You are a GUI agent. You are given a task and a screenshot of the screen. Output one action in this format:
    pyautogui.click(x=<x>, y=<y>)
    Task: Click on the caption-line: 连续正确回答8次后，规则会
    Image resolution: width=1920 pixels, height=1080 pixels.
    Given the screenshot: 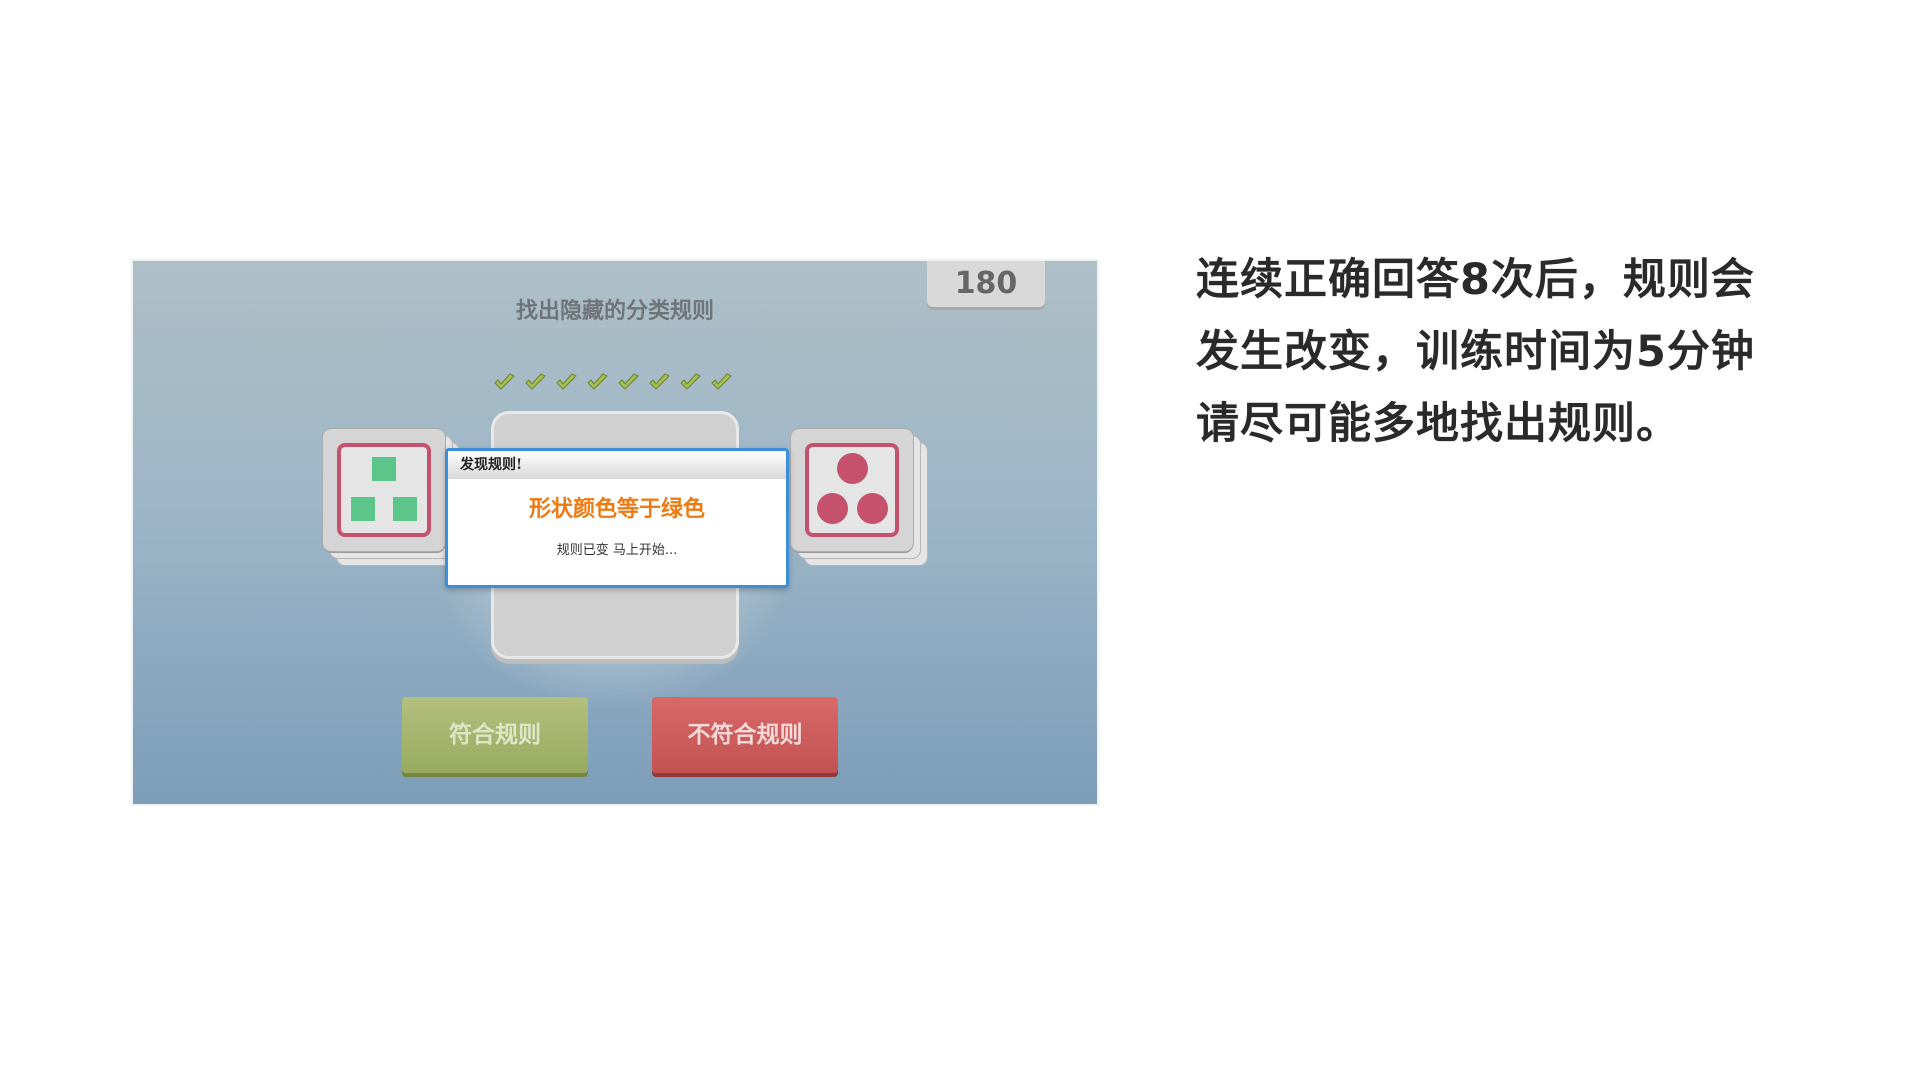 What is the action you would take?
    pyautogui.click(x=1475, y=280)
    